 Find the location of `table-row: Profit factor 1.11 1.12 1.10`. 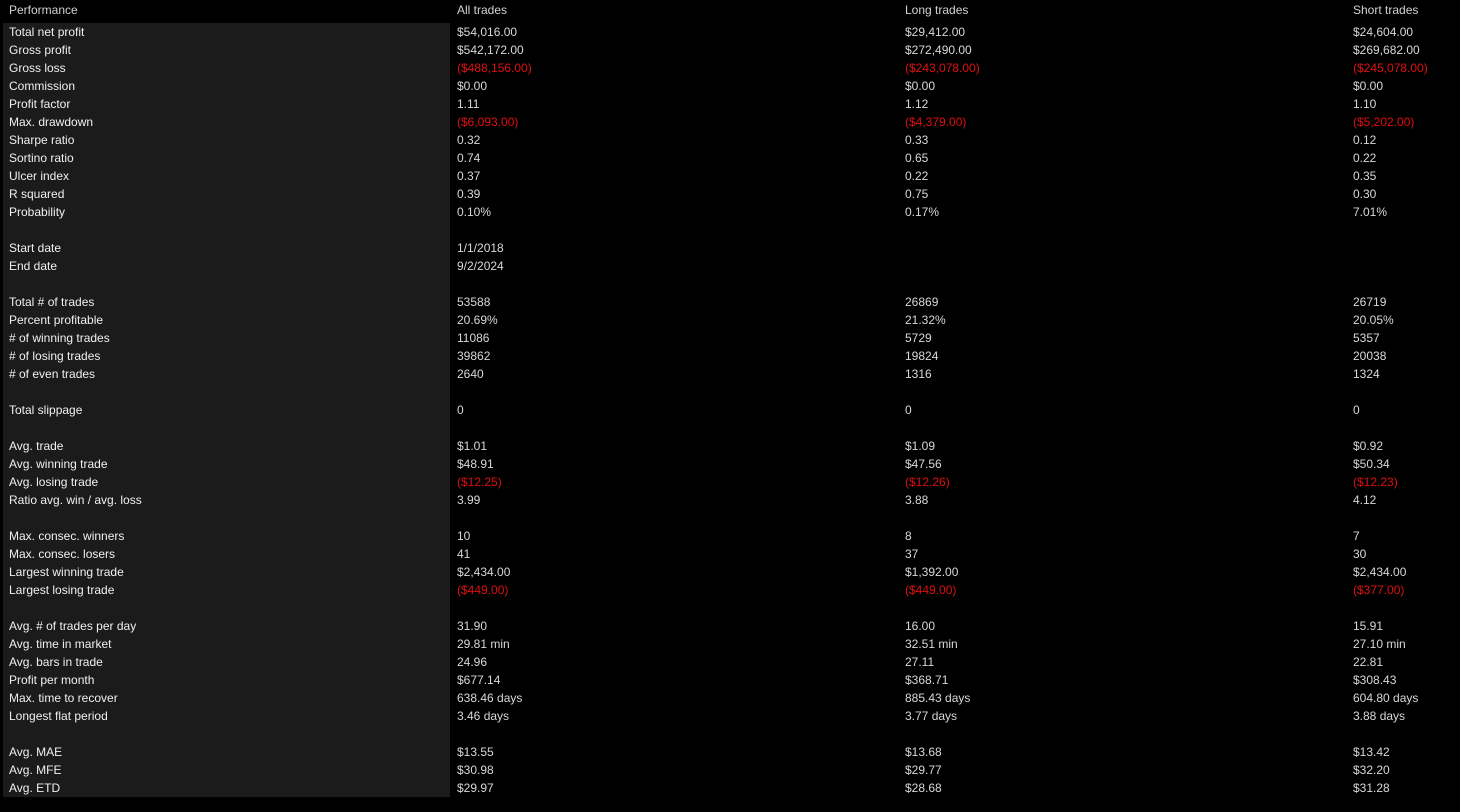

table-row: Profit factor 1.11 1.12 1.10 is located at coordinates (730, 104).